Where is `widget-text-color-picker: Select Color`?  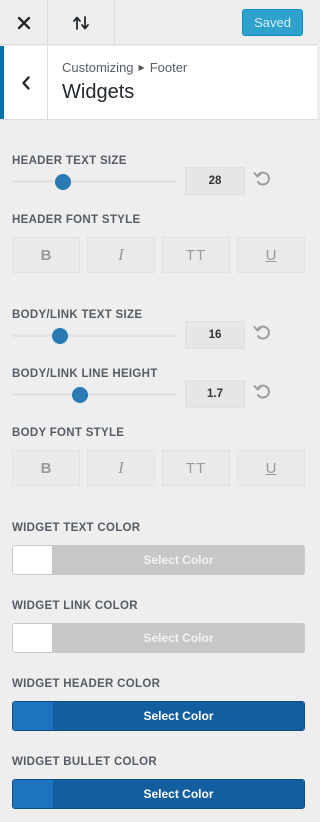 widget-text-color-picker: Select Color is located at coordinates (158, 560).